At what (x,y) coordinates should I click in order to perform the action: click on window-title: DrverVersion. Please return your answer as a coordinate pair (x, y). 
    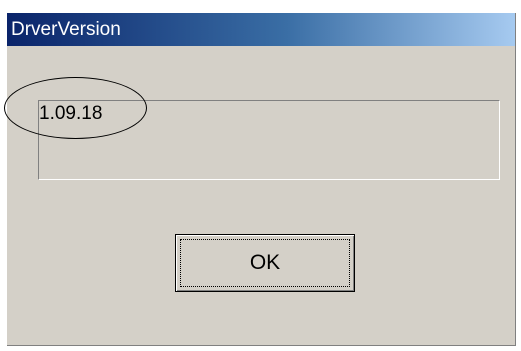
    Looking at the image, I should click on (66, 29).